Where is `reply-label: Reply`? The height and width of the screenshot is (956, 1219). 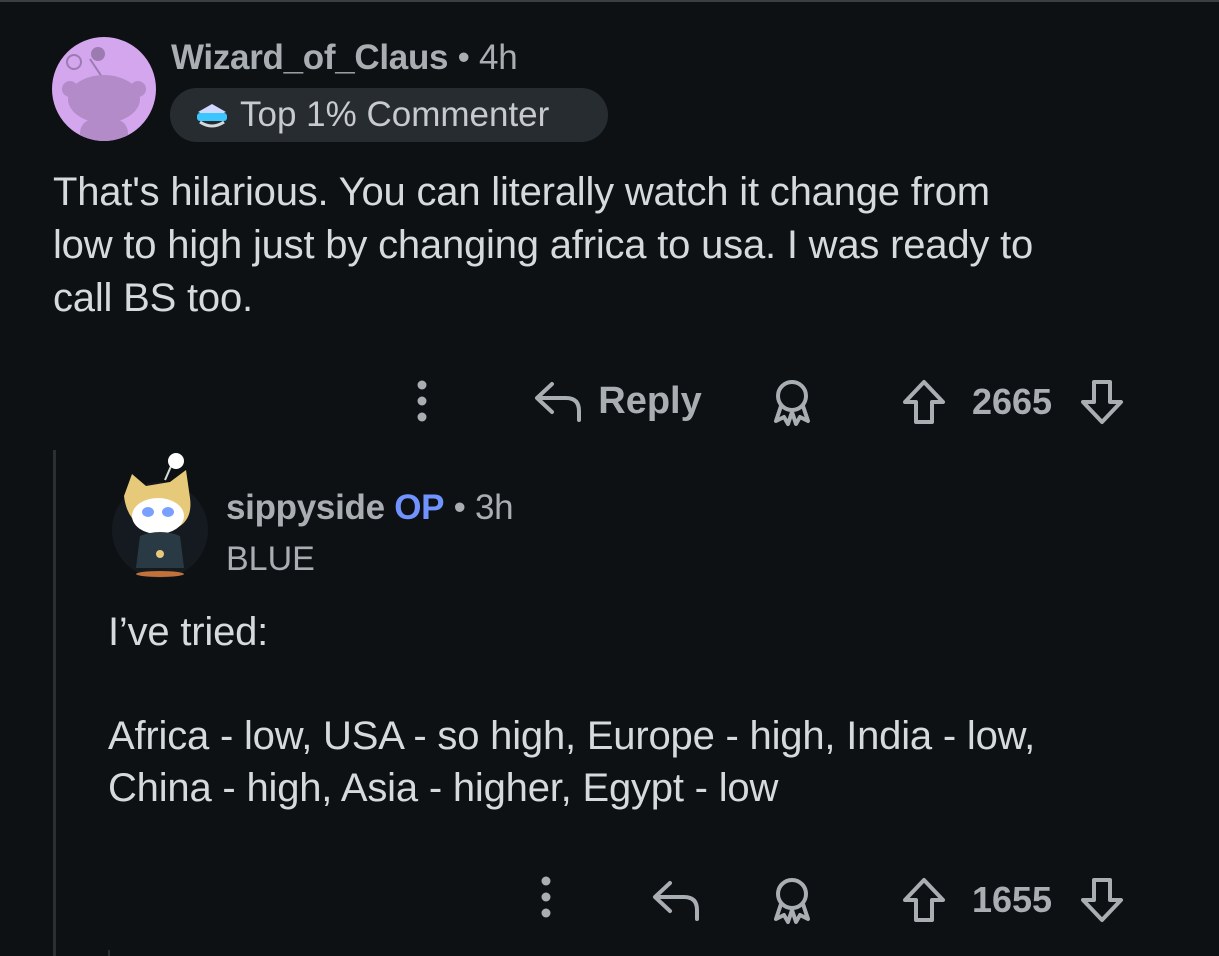
reply-label: Reply is located at coordinates (650, 400).